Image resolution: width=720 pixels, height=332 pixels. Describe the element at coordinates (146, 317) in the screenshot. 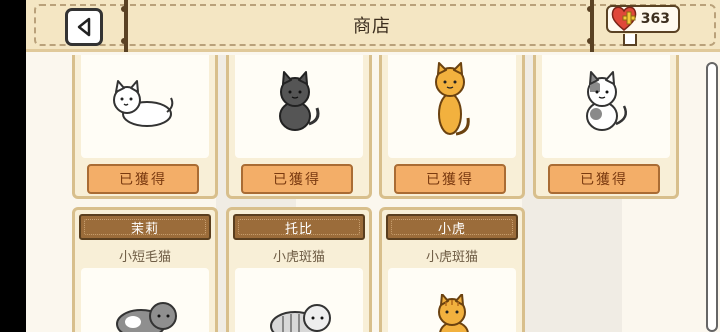

I see `gray-tabby-cat-icon` at that location.